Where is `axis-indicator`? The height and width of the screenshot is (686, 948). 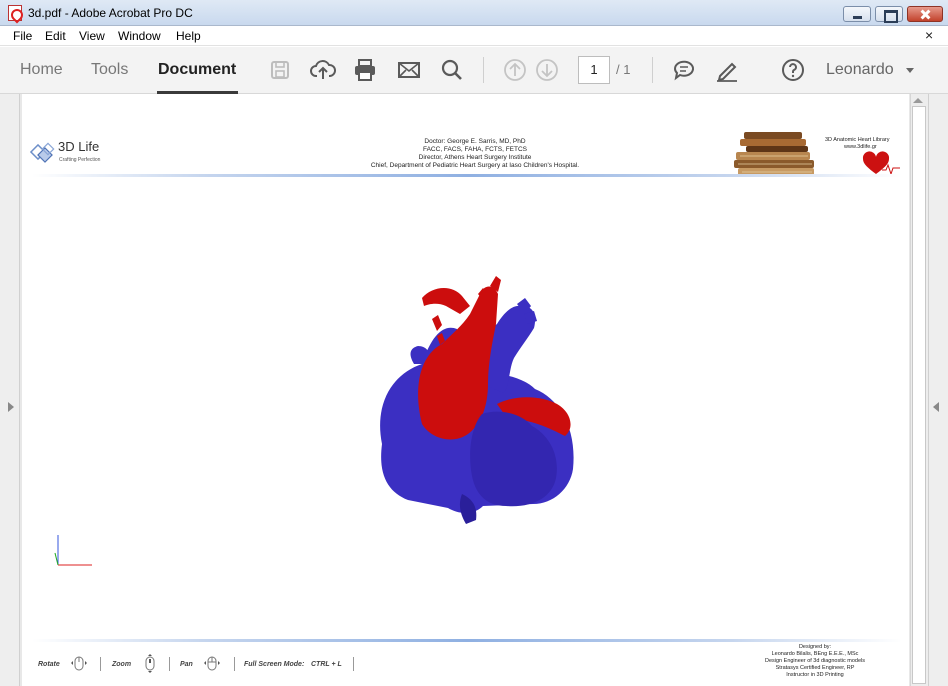 axis-indicator is located at coordinates (73, 550).